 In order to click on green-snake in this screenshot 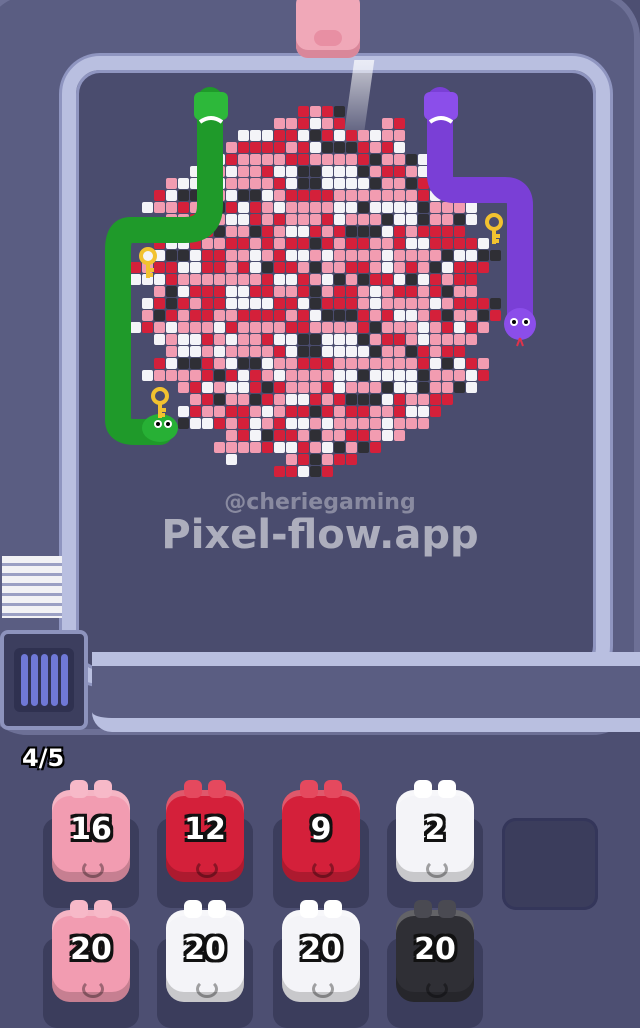, I will do `click(166, 266)`.